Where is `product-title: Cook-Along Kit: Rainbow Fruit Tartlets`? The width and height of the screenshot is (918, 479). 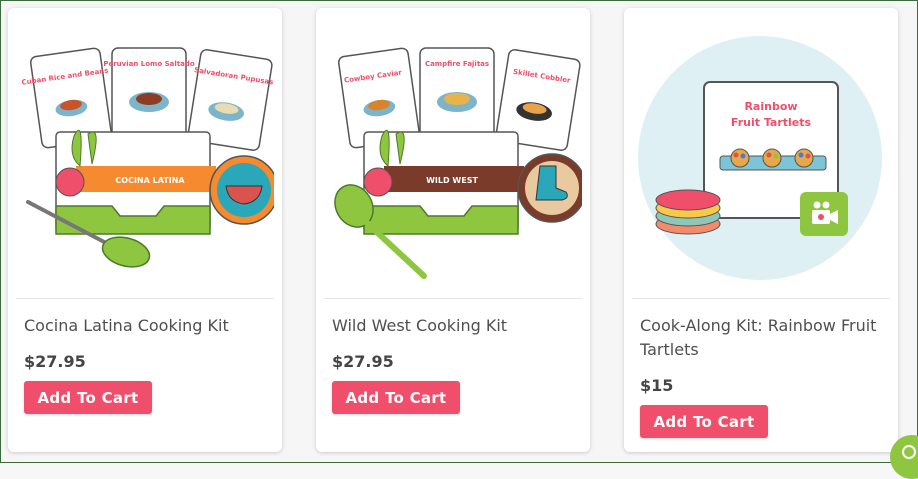
product-title: Cook-Along Kit: Rainbow Fruit Tartlets is located at coordinates (760, 338).